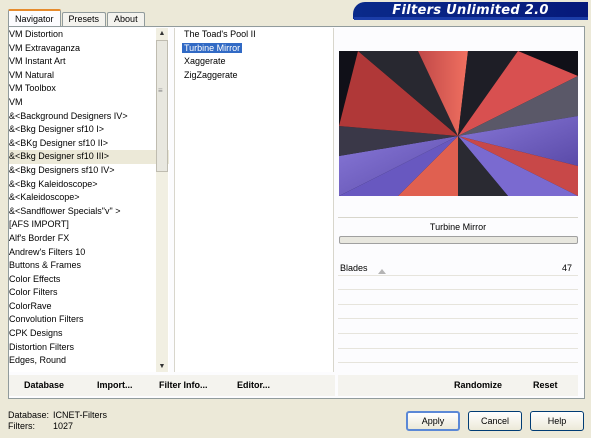  What do you see at coordinates (205, 61) in the screenshot?
I see `filter-item-label: Xaggerate` at bounding box center [205, 61].